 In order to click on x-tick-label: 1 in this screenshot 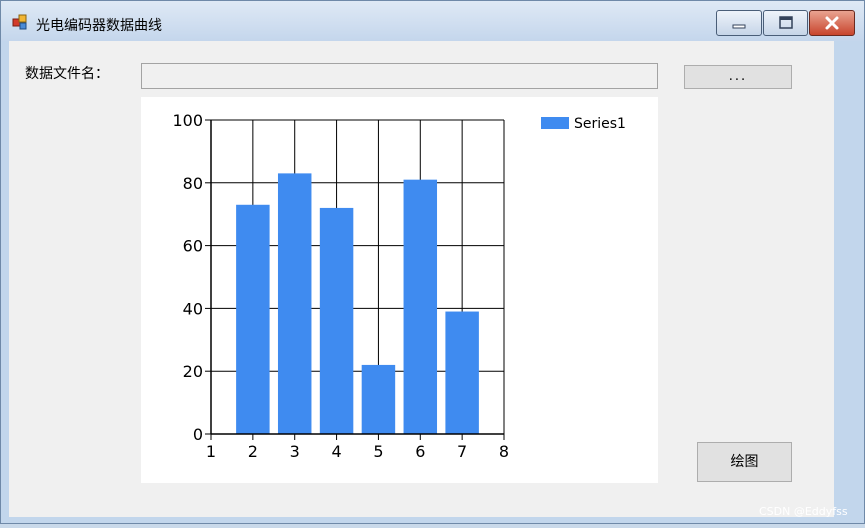, I will do `click(211, 451)`.